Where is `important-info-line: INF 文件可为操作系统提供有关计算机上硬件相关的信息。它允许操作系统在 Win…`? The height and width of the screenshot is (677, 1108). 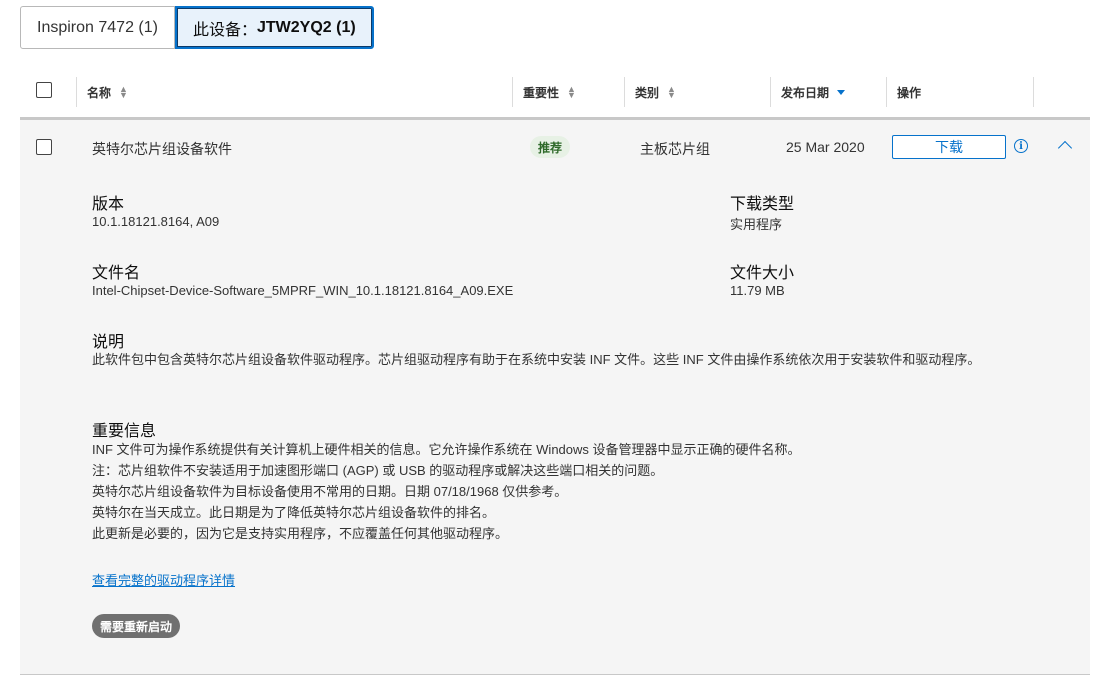
important-info-line: INF 文件可为操作系统提供有关计算机上硬件相关的信息。它允许操作系统在 Win… is located at coordinates (446, 449).